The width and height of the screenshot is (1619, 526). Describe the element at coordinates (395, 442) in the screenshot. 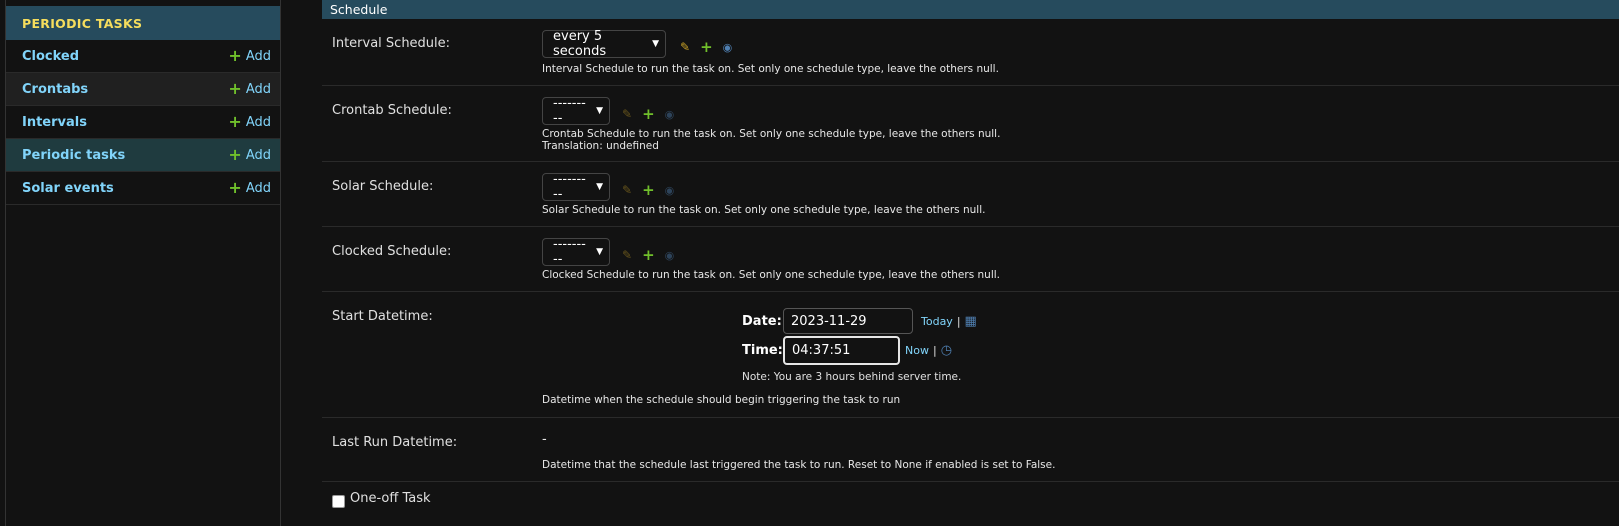

I see `field-label: Last Run Datetime:` at that location.